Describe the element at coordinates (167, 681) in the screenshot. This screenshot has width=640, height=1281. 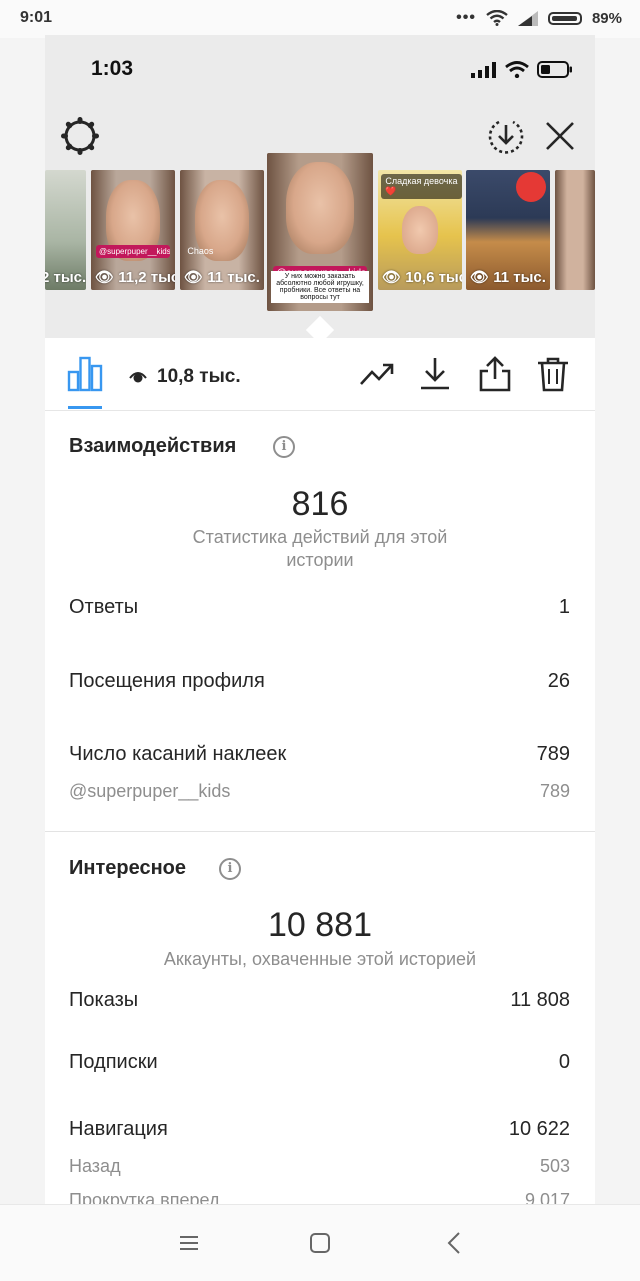
I see `profile-visits-label: Посещения профиля` at that location.